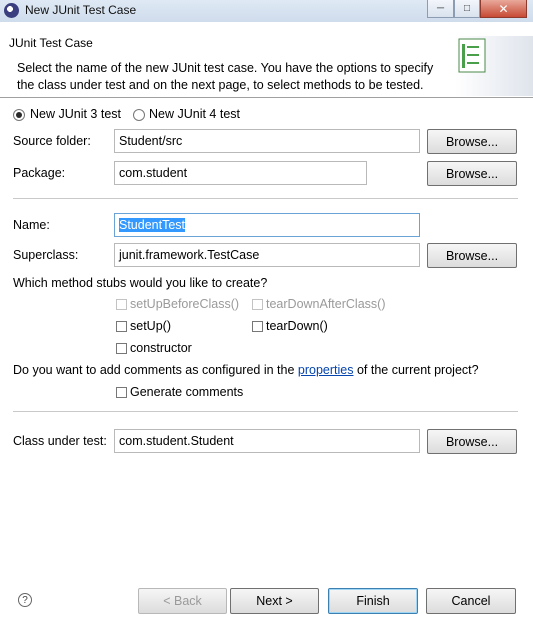  Describe the element at coordinates (257, 326) in the screenshot. I see `teardown-checkbox` at that location.